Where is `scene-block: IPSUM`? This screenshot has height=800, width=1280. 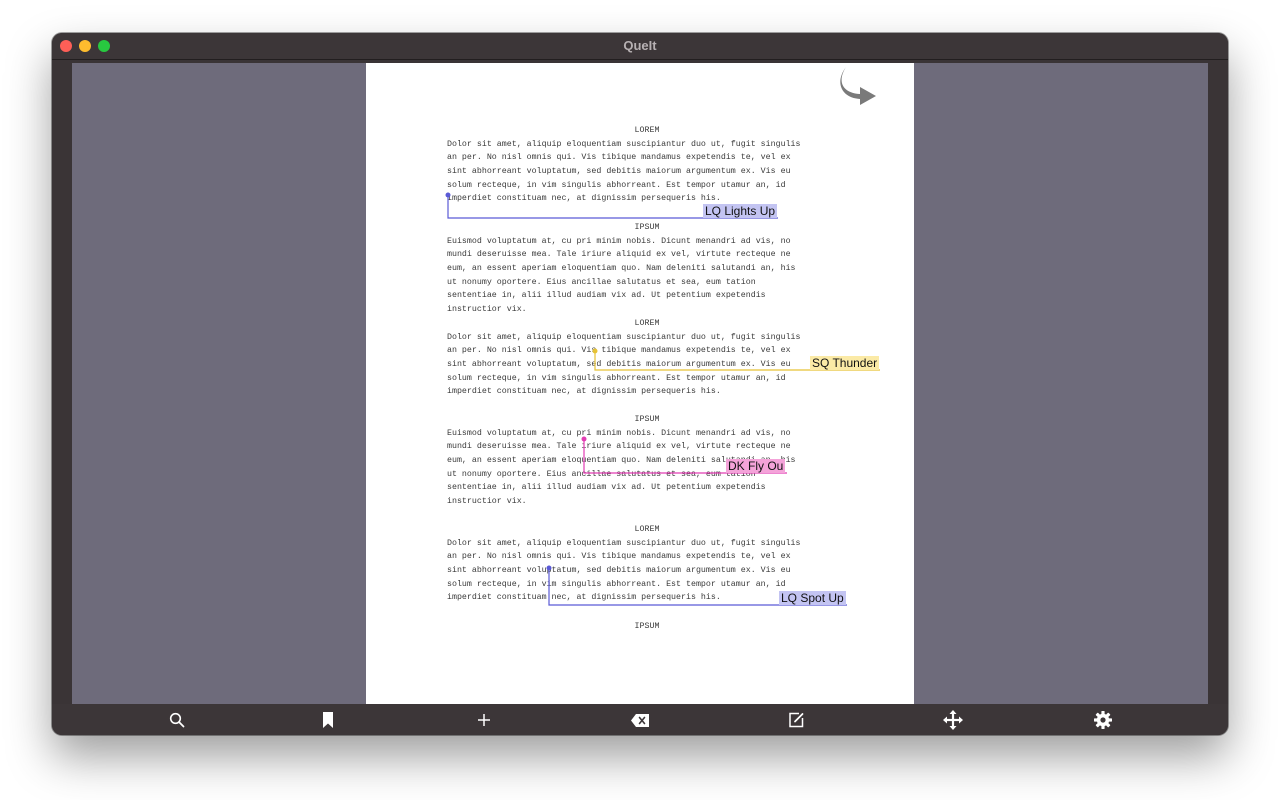 scene-block: IPSUM is located at coordinates (647, 627).